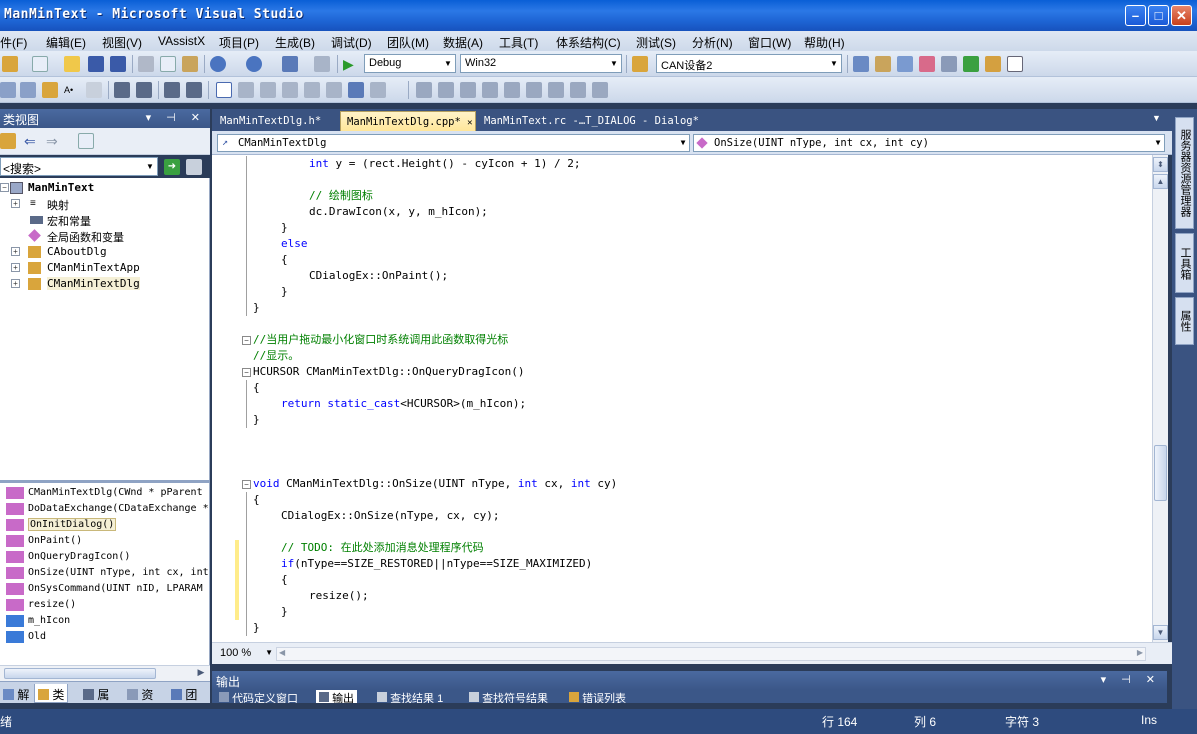 The image size is (1197, 734). I want to click on scroll-right-icon: ▶, so click(1140, 652).